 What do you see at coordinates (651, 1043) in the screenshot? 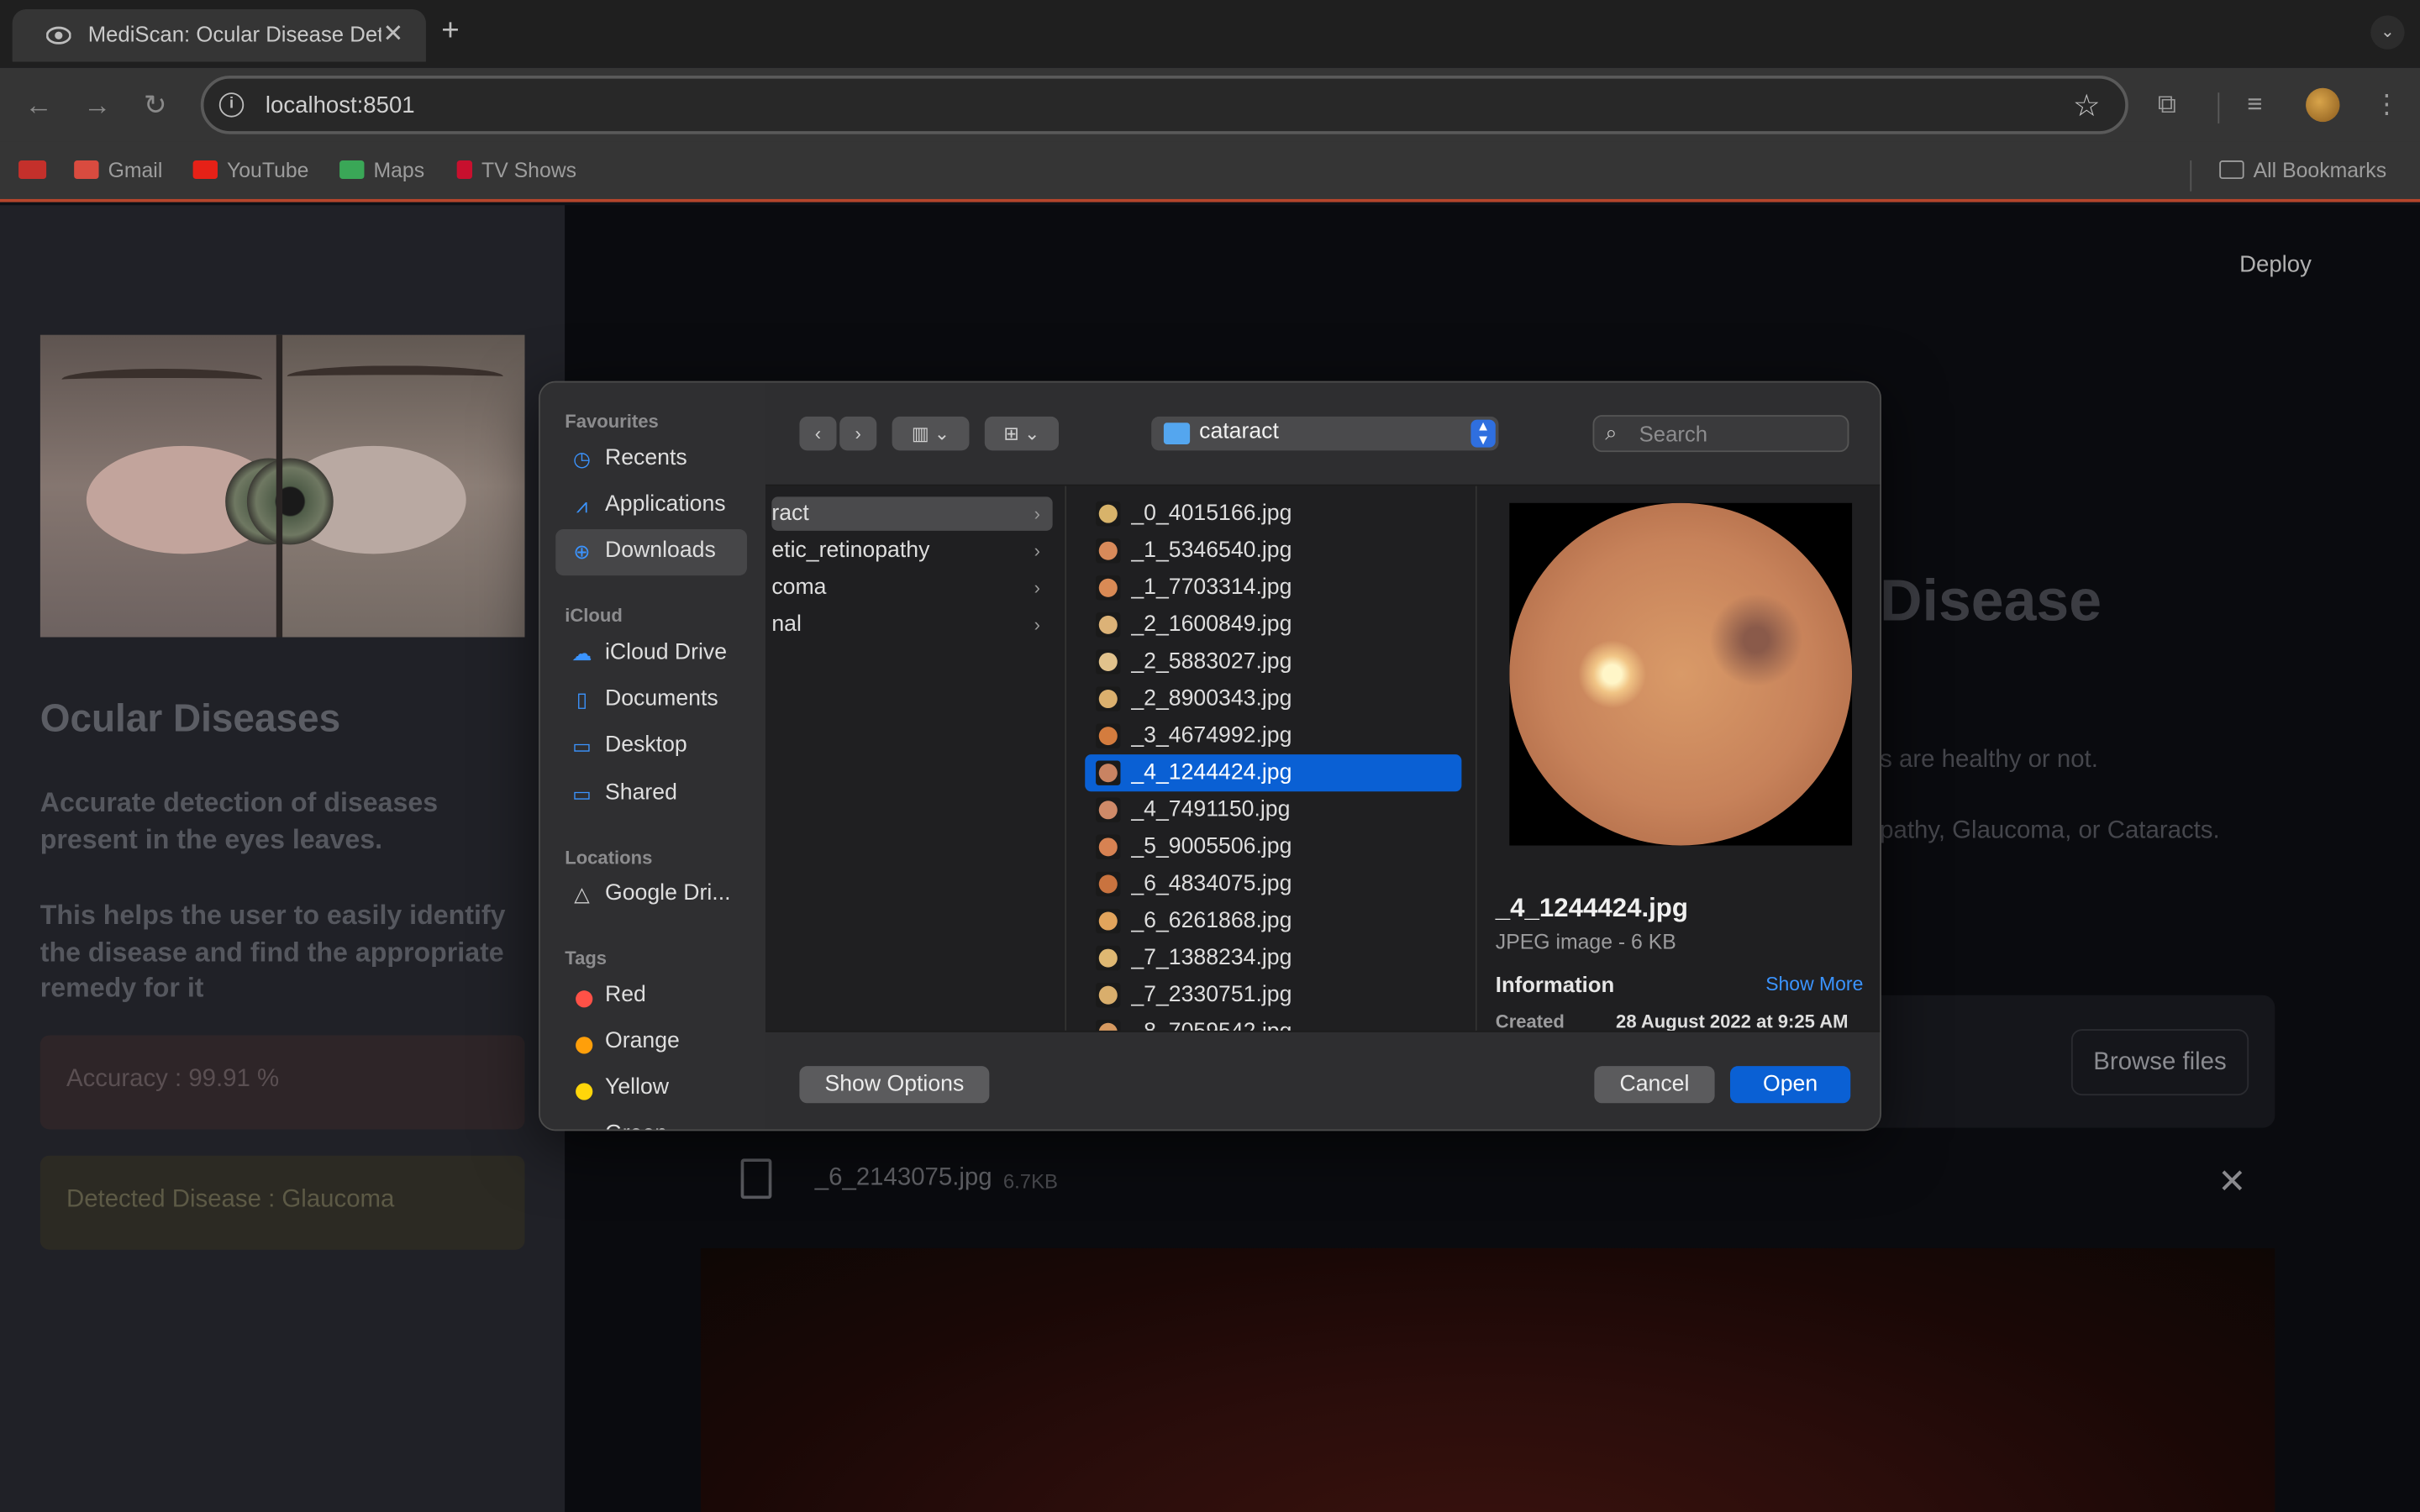
I see `tag-orange: Orange` at bounding box center [651, 1043].